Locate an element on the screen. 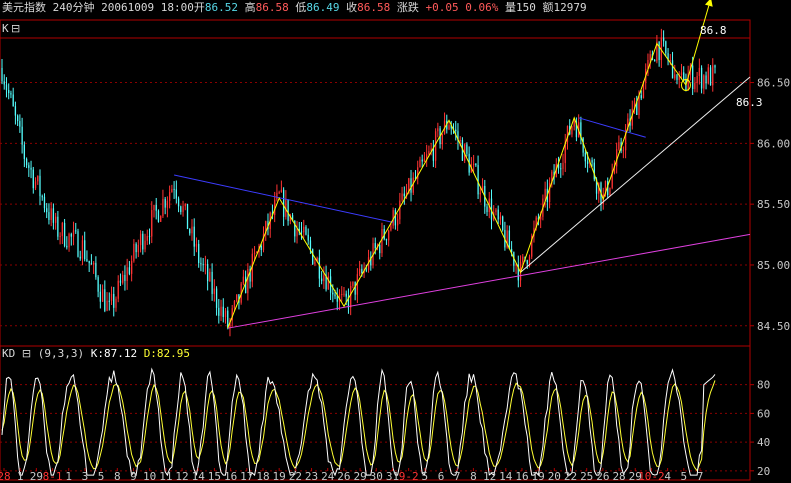 The height and width of the screenshot is (483, 791). d-value: D:82.95 is located at coordinates (167, 353).